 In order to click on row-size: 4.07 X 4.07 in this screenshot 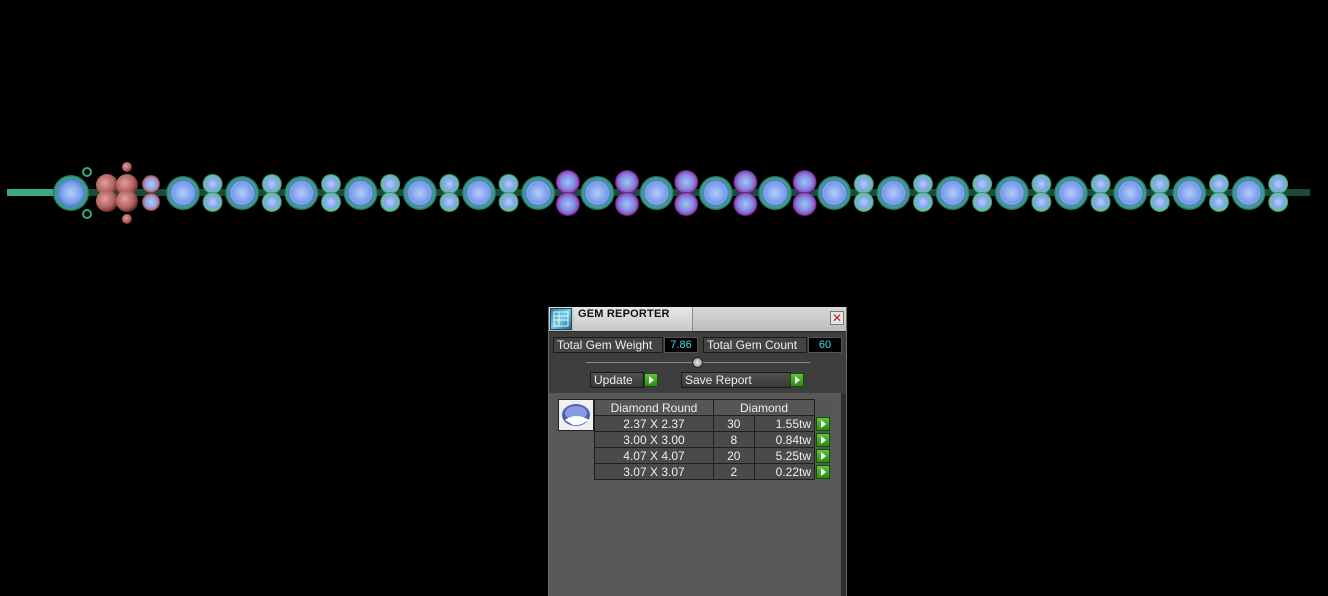, I will do `click(654, 455)`.